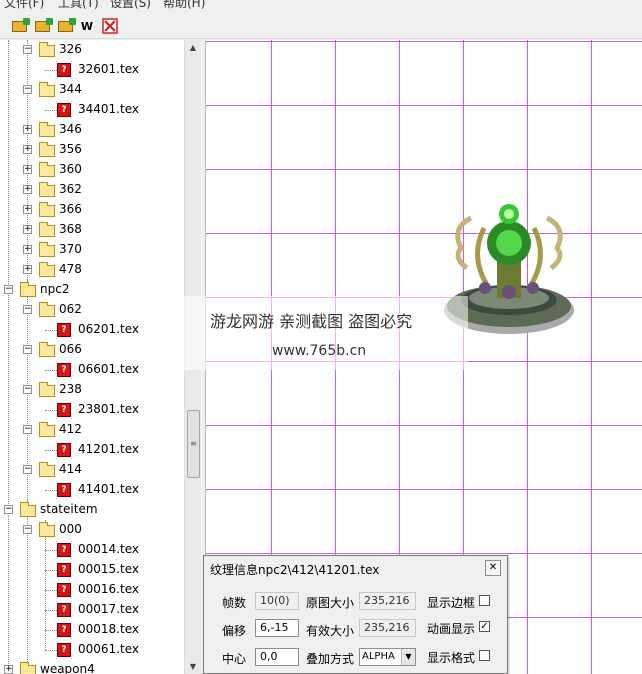  I want to click on tree-file-item: 00061.tex, so click(108, 649).